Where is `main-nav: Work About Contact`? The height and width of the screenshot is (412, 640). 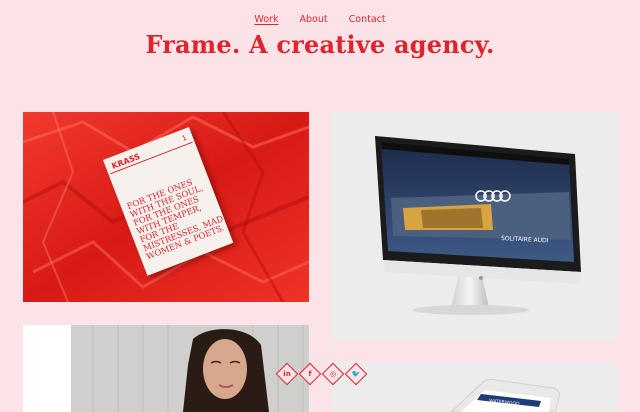
main-nav: Work About Contact is located at coordinates (320, 19).